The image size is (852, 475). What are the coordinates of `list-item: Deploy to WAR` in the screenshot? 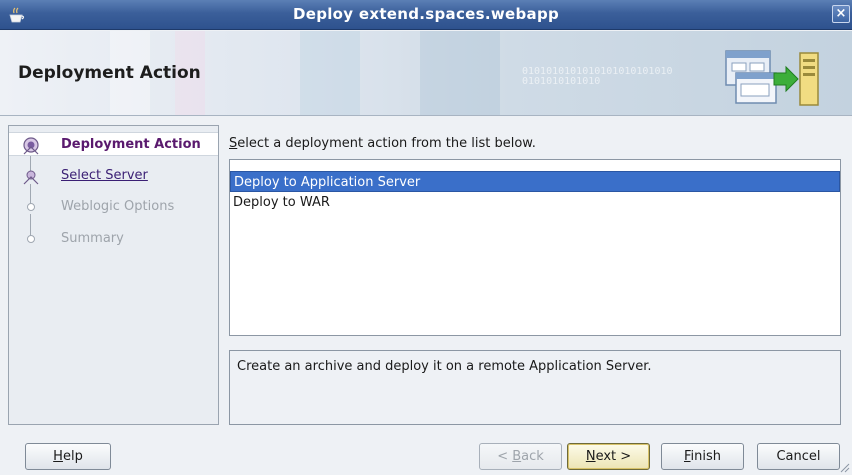 It's located at (535, 202).